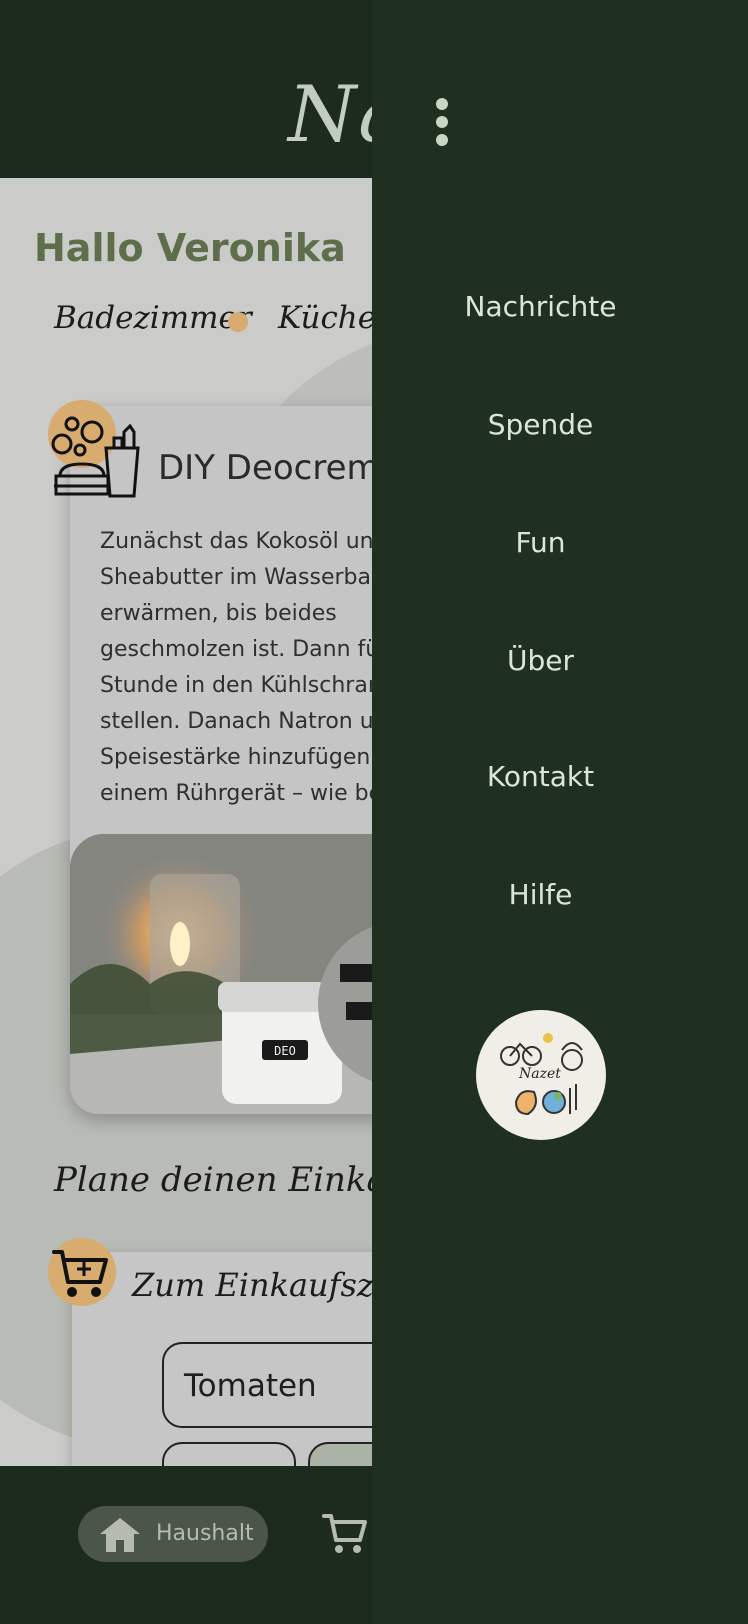 Image resolution: width=748 pixels, height=1624 pixels. What do you see at coordinates (540, 424) in the screenshot?
I see `menu-item-spende: Spende` at bounding box center [540, 424].